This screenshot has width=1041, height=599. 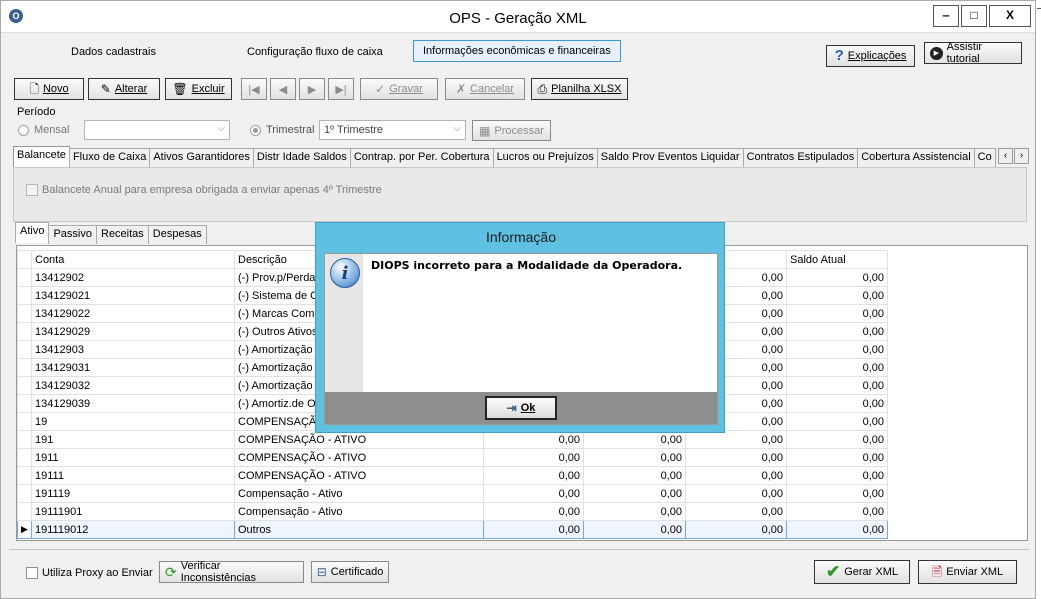 What do you see at coordinates (133, 367) in the screenshot?
I see `table-cell: 134129031` at bounding box center [133, 367].